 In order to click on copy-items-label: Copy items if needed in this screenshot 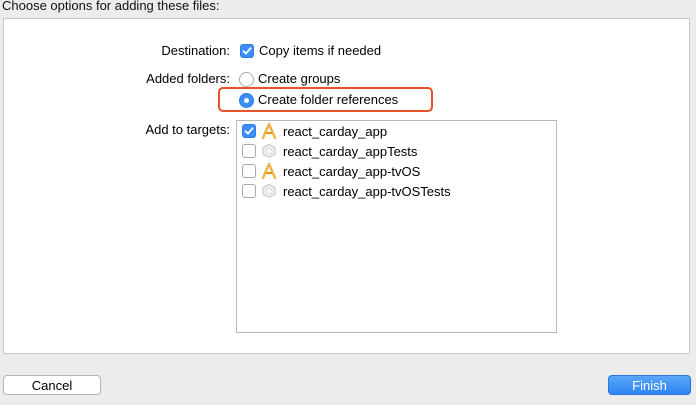, I will do `click(320, 50)`.